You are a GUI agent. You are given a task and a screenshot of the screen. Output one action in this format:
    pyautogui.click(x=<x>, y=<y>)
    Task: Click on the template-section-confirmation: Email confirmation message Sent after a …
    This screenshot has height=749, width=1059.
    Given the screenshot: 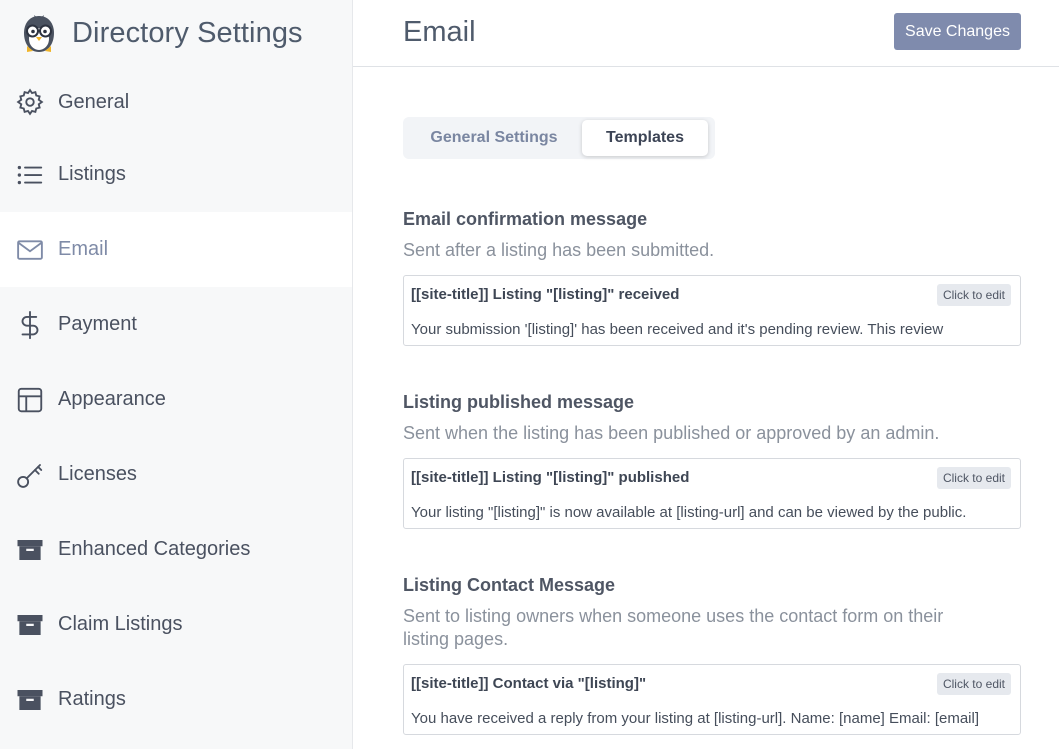 What is the action you would take?
    pyautogui.click(x=712, y=277)
    